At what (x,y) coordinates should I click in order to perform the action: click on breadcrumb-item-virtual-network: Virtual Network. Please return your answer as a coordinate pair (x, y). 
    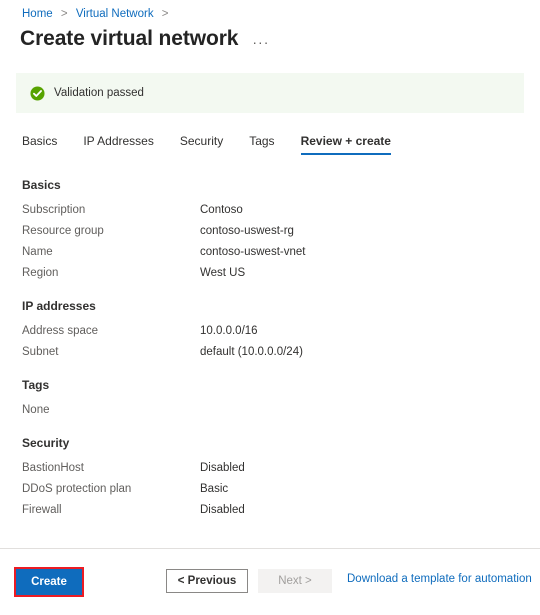
    Looking at the image, I should click on (115, 14).